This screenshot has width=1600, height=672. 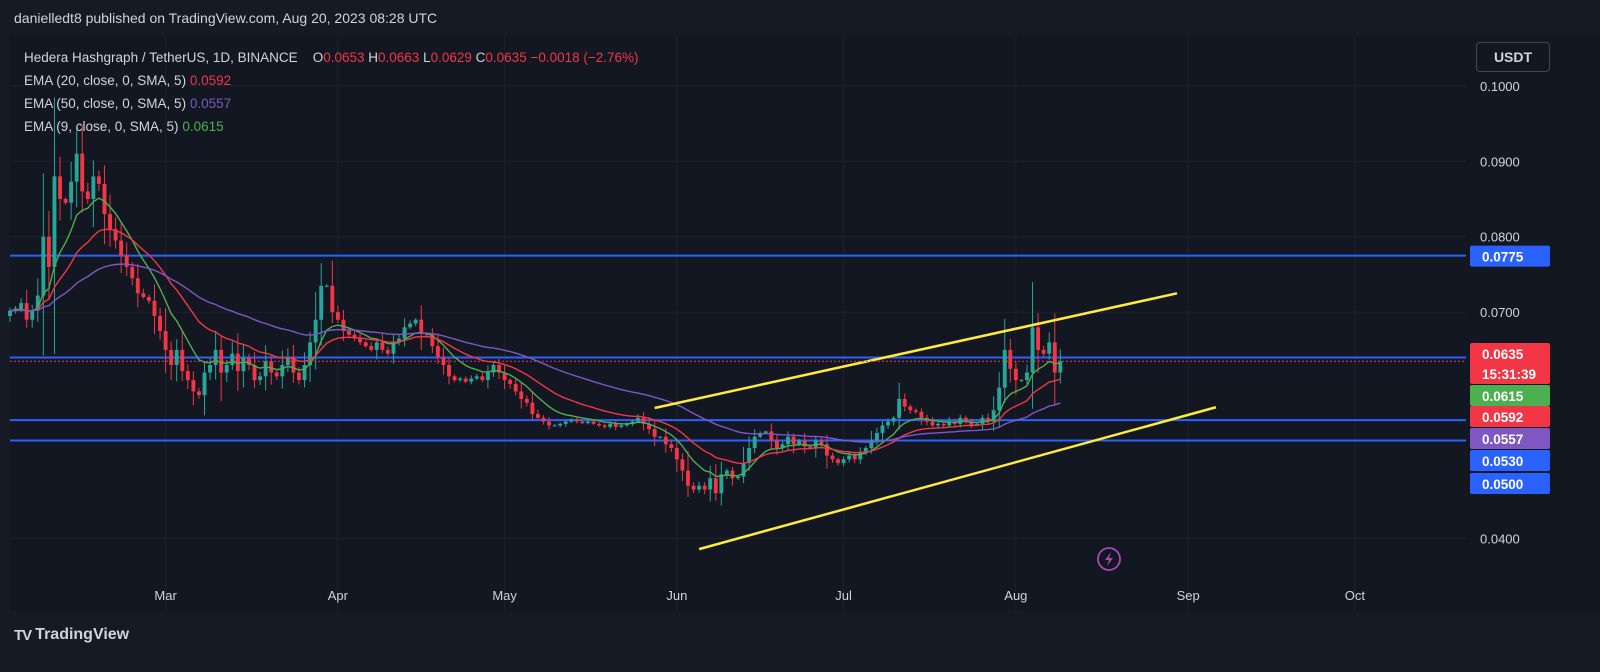 What do you see at coordinates (1513, 57) in the screenshot?
I see `currency-button: USDT` at bounding box center [1513, 57].